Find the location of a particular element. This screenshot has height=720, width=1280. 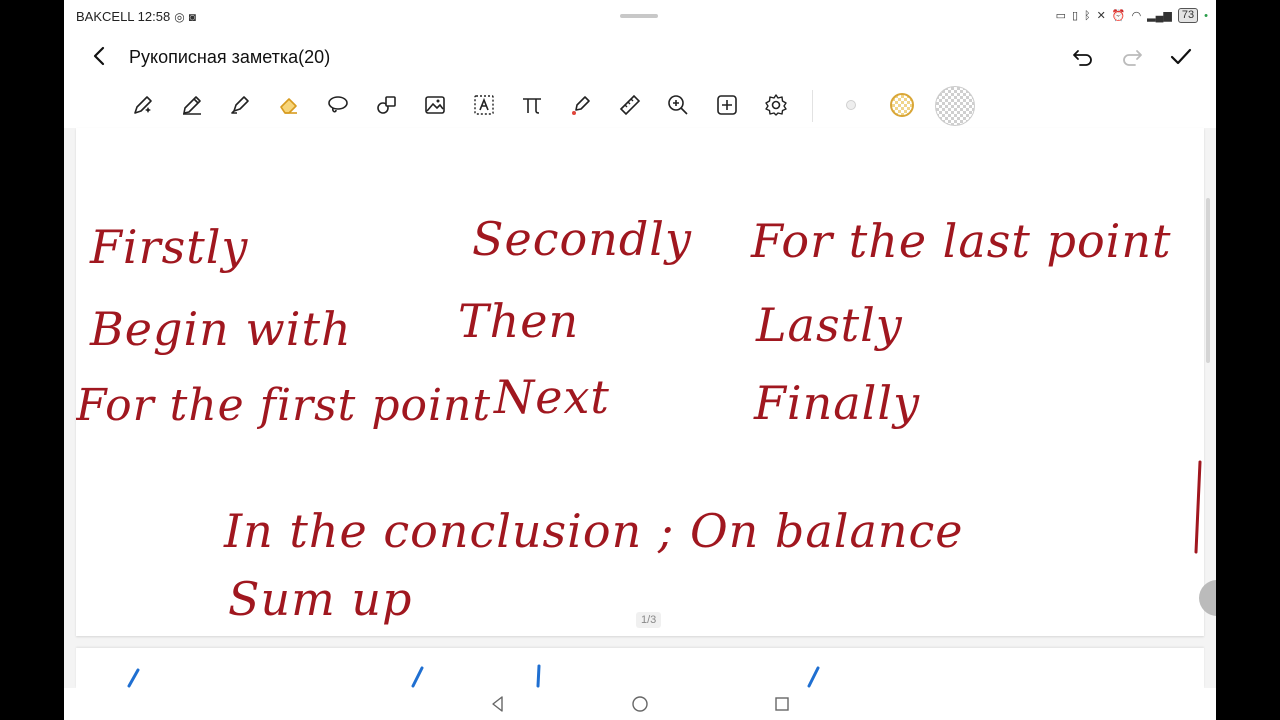

status-left: BAKCELL 12:58 ◎ ◙ is located at coordinates (136, 16).